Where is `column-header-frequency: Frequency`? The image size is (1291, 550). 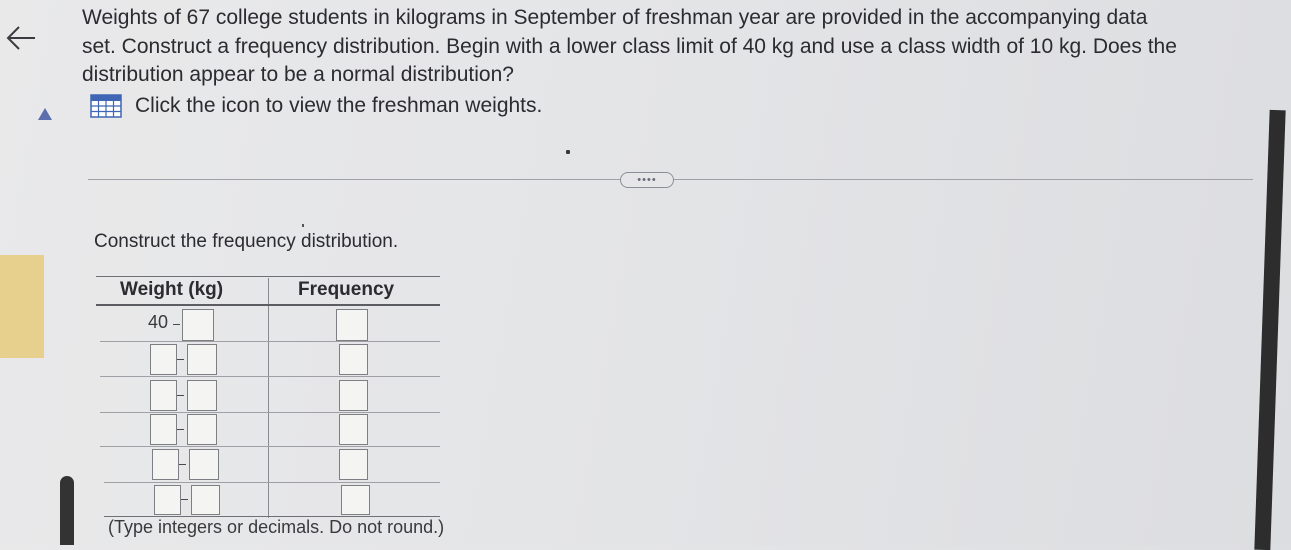
column-header-frequency: Frequency is located at coordinates (346, 289).